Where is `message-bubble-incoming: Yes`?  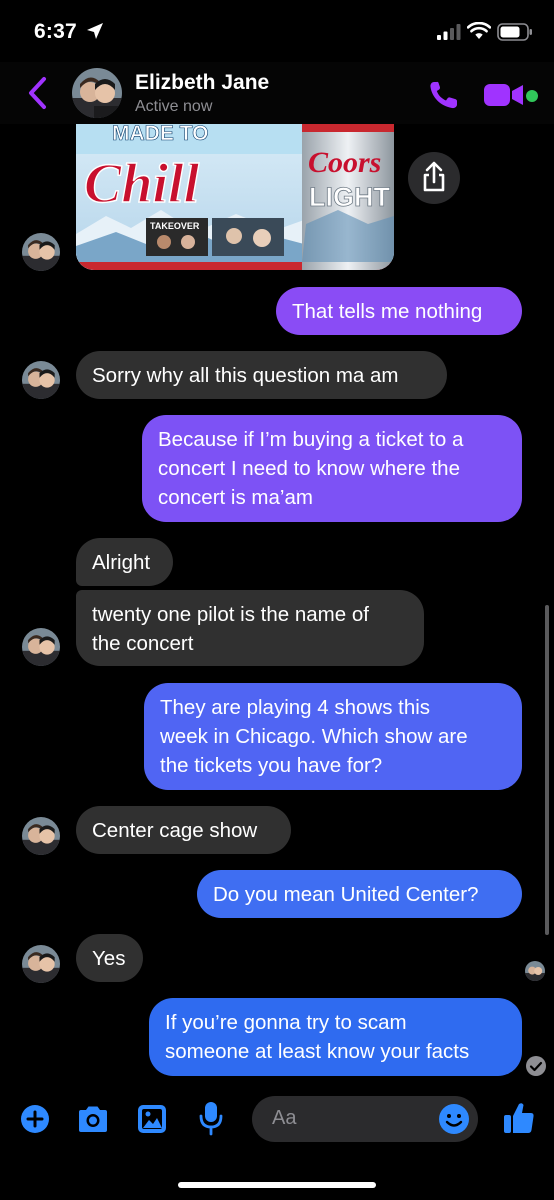 message-bubble-incoming: Yes is located at coordinates (109, 958).